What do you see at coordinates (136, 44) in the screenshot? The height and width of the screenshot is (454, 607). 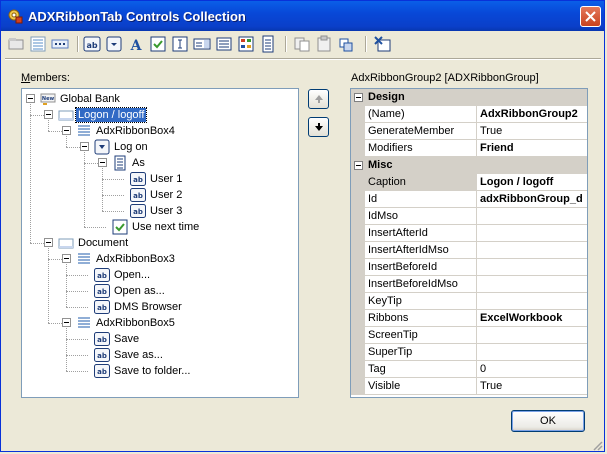 I see `label-icon: A` at bounding box center [136, 44].